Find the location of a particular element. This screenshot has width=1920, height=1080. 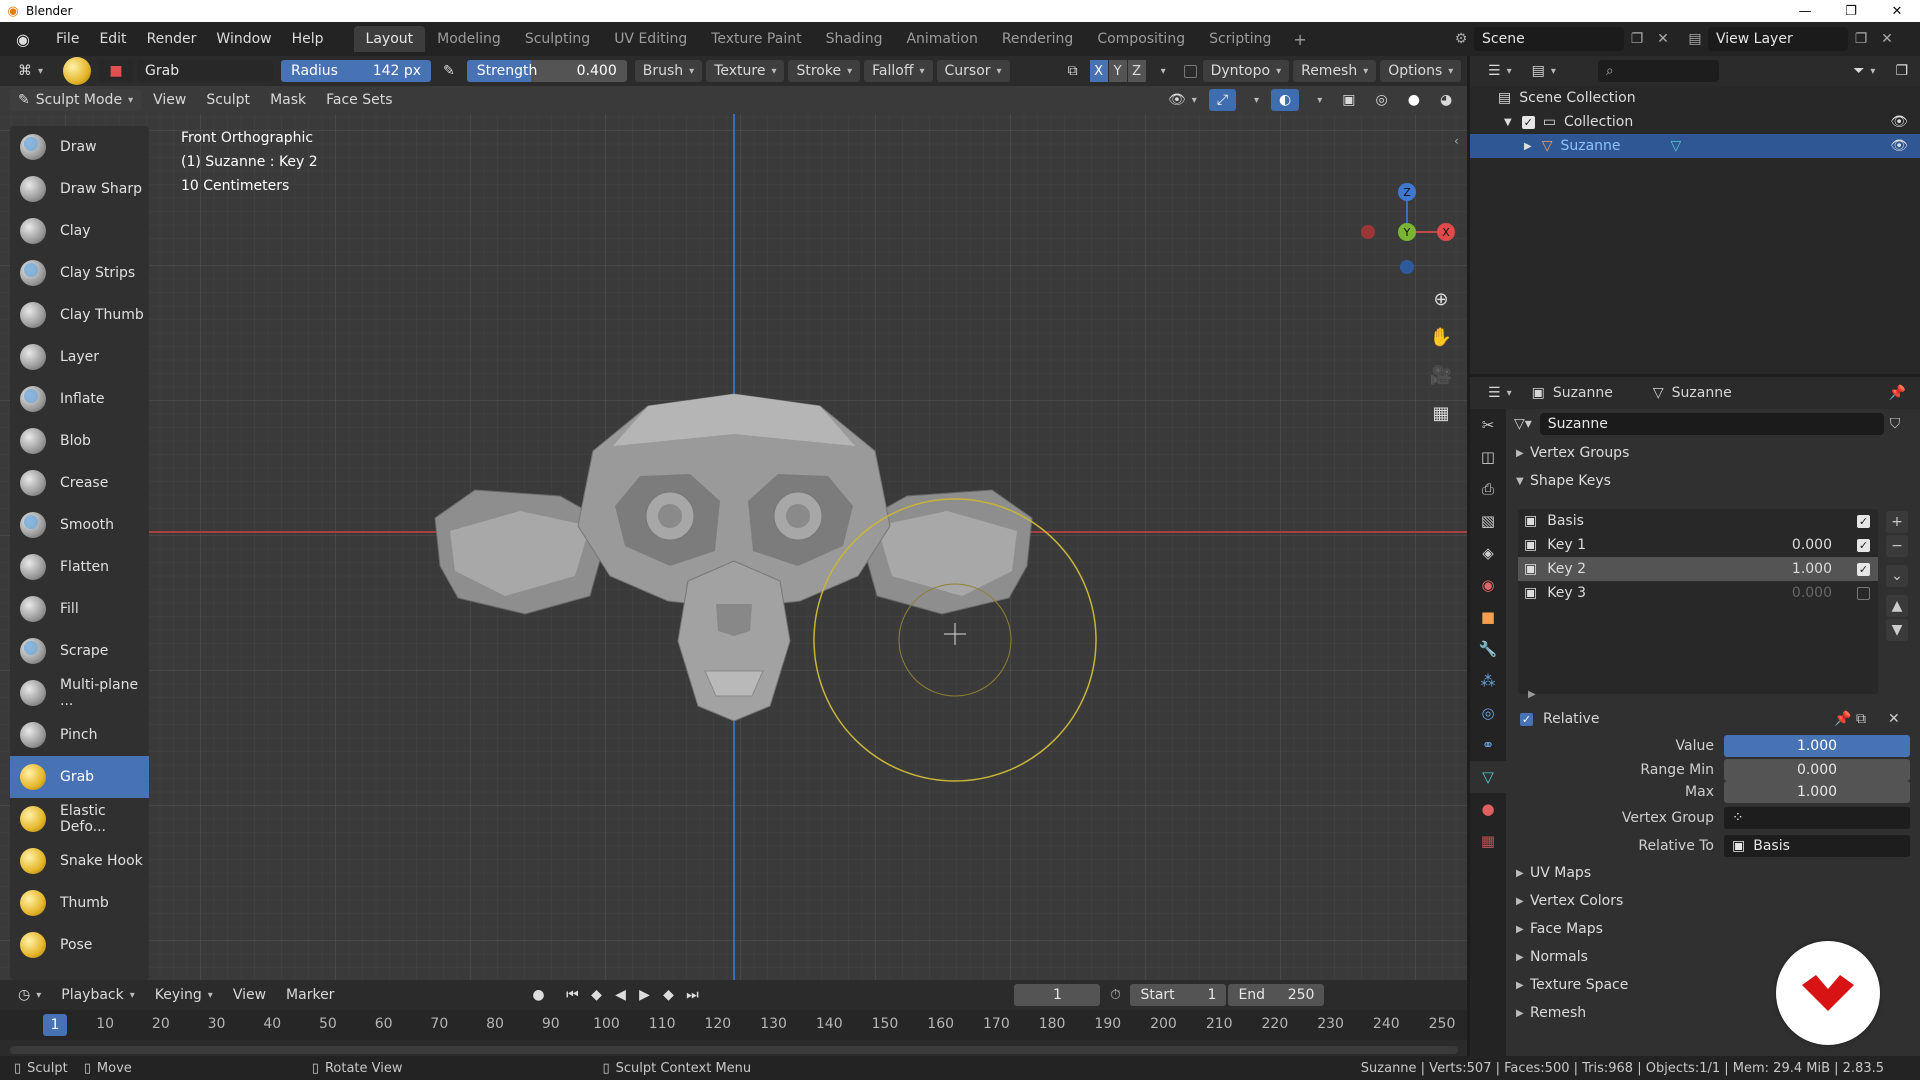

remove-shape-key-icon: − is located at coordinates (1897, 546).